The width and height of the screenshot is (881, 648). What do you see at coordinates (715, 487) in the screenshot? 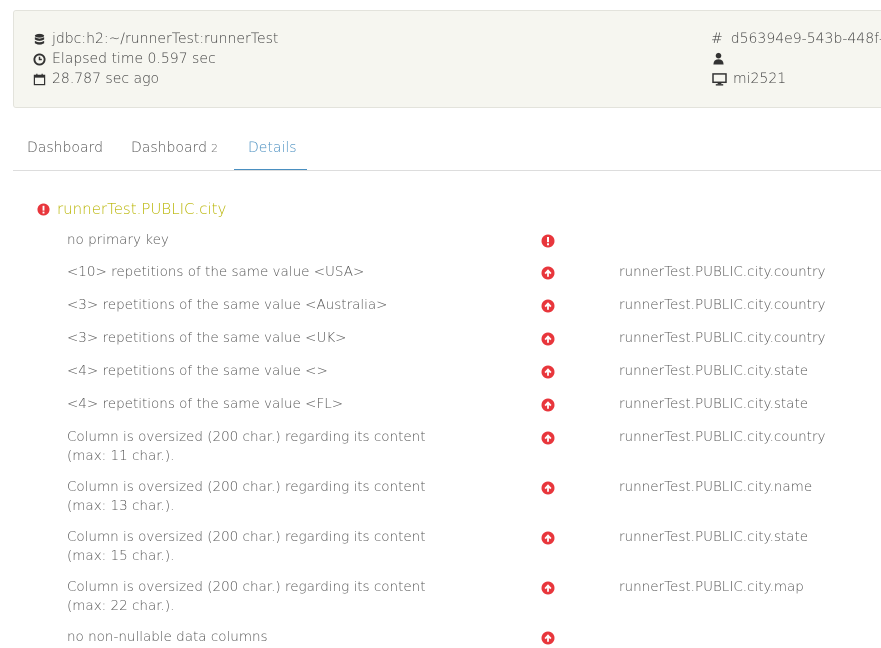
I see `issue-target: runnerTest.PUBLIC.city.name` at bounding box center [715, 487].